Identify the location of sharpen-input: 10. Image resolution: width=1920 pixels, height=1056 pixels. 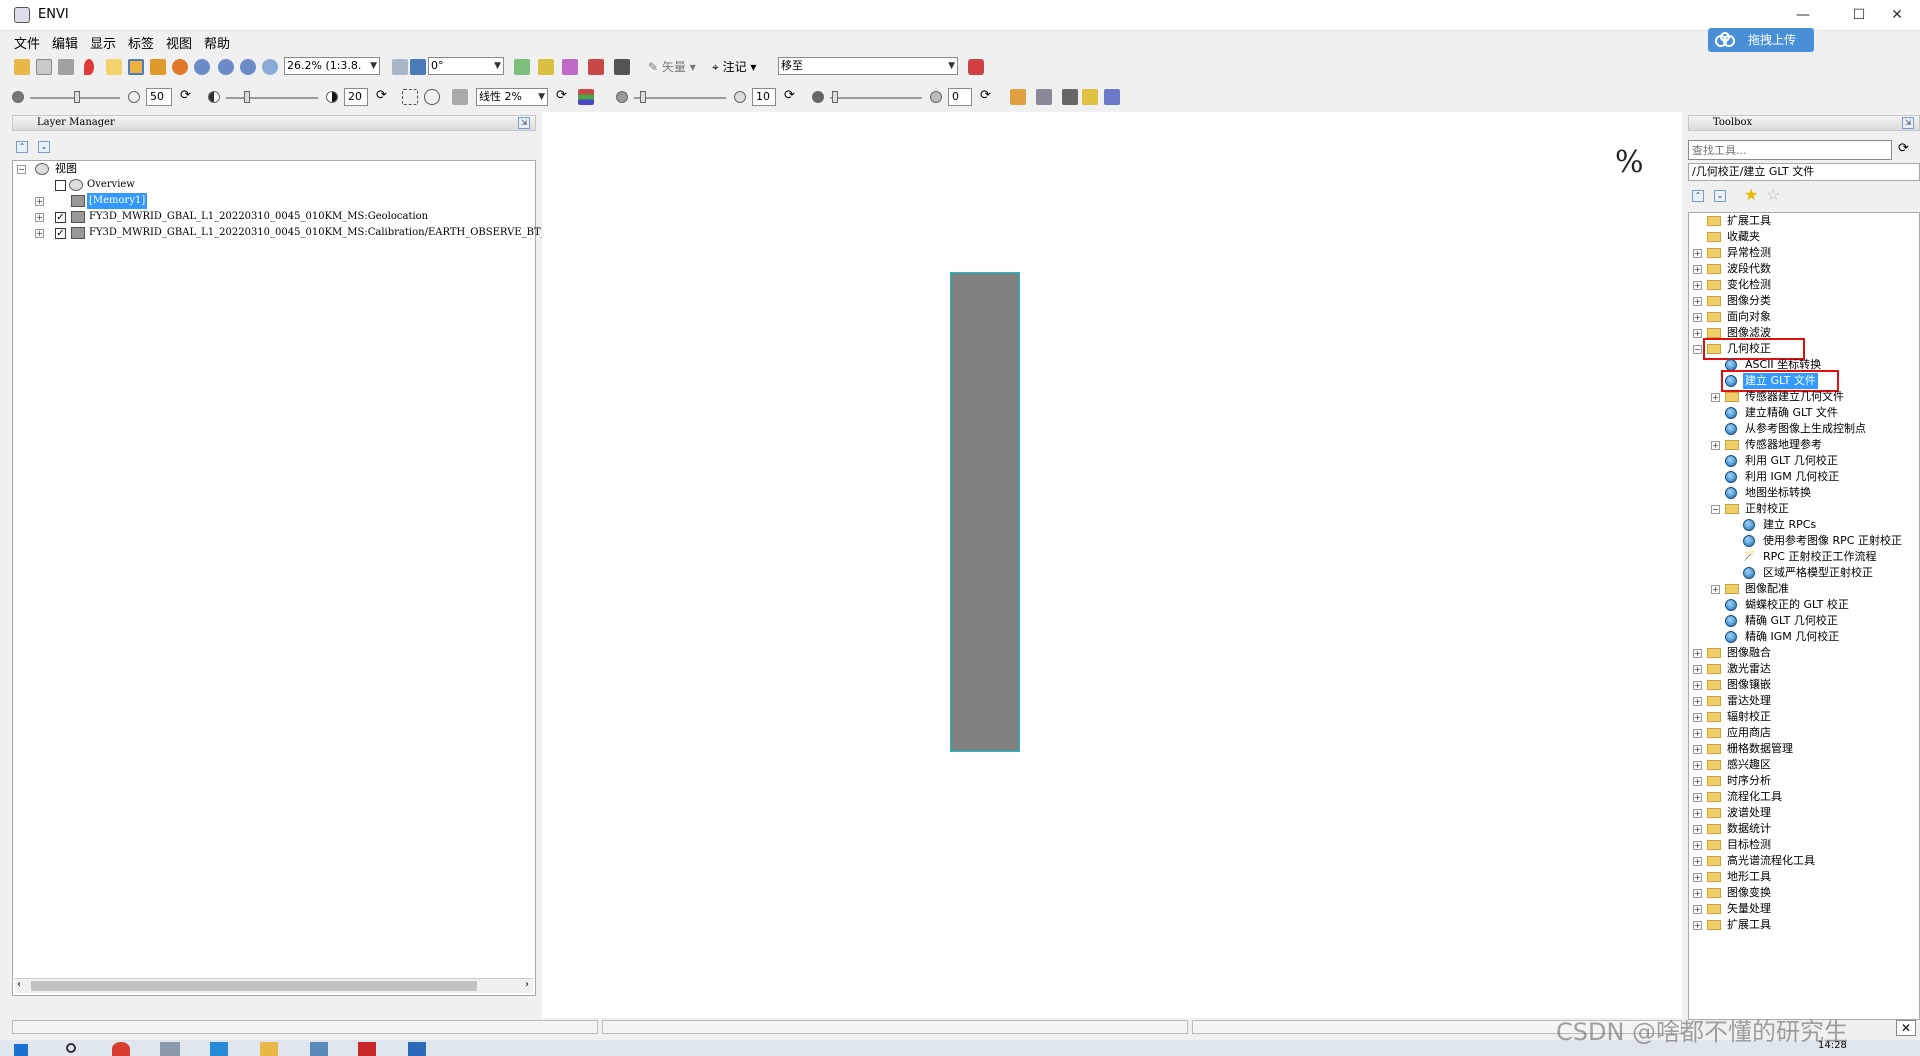
(764, 97).